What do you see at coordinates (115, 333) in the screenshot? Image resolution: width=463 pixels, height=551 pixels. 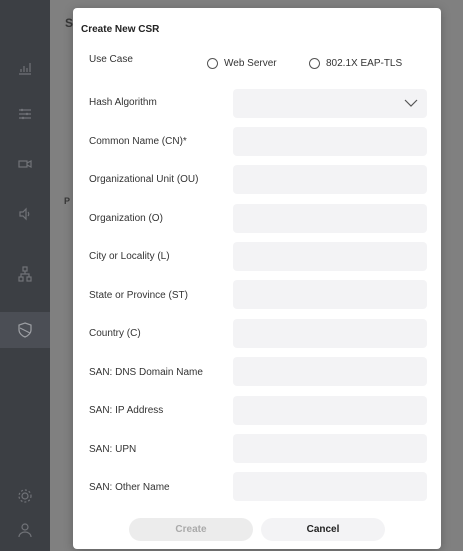 I see `country-label: Country (C)` at bounding box center [115, 333].